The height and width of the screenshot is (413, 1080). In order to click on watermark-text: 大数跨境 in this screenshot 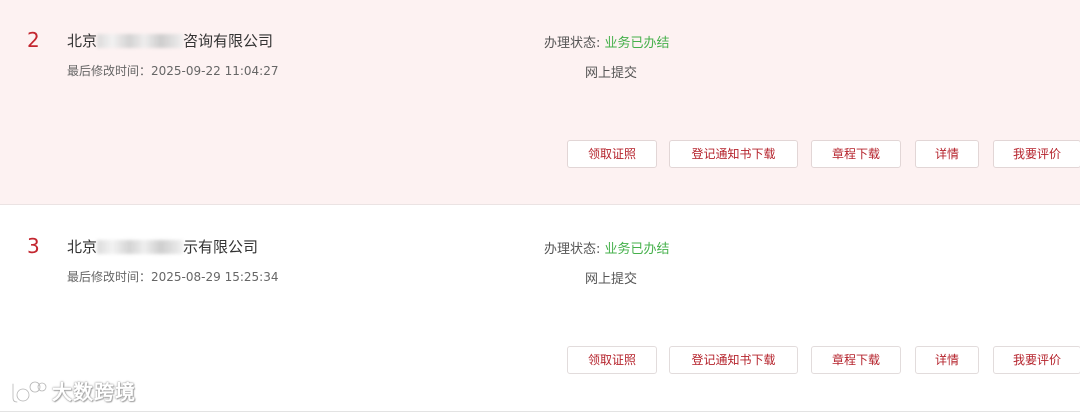, I will do `click(94, 392)`.